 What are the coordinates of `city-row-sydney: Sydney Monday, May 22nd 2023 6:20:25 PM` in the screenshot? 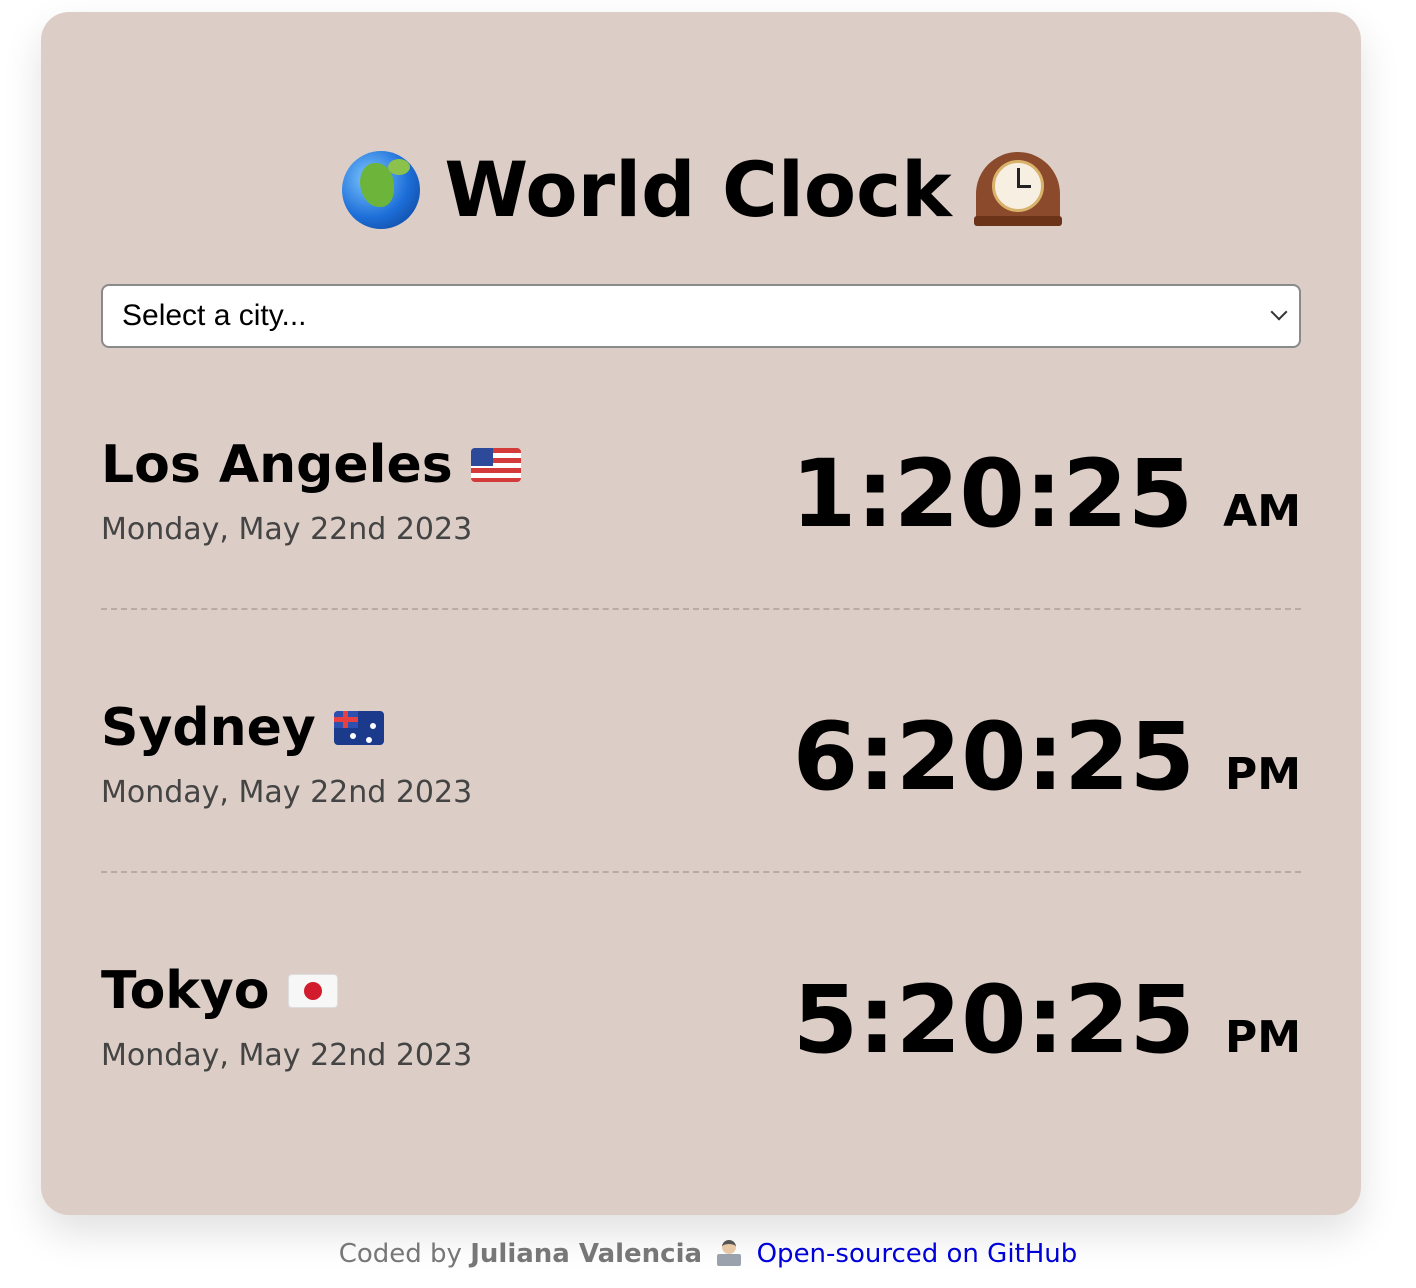 It's located at (701, 793).